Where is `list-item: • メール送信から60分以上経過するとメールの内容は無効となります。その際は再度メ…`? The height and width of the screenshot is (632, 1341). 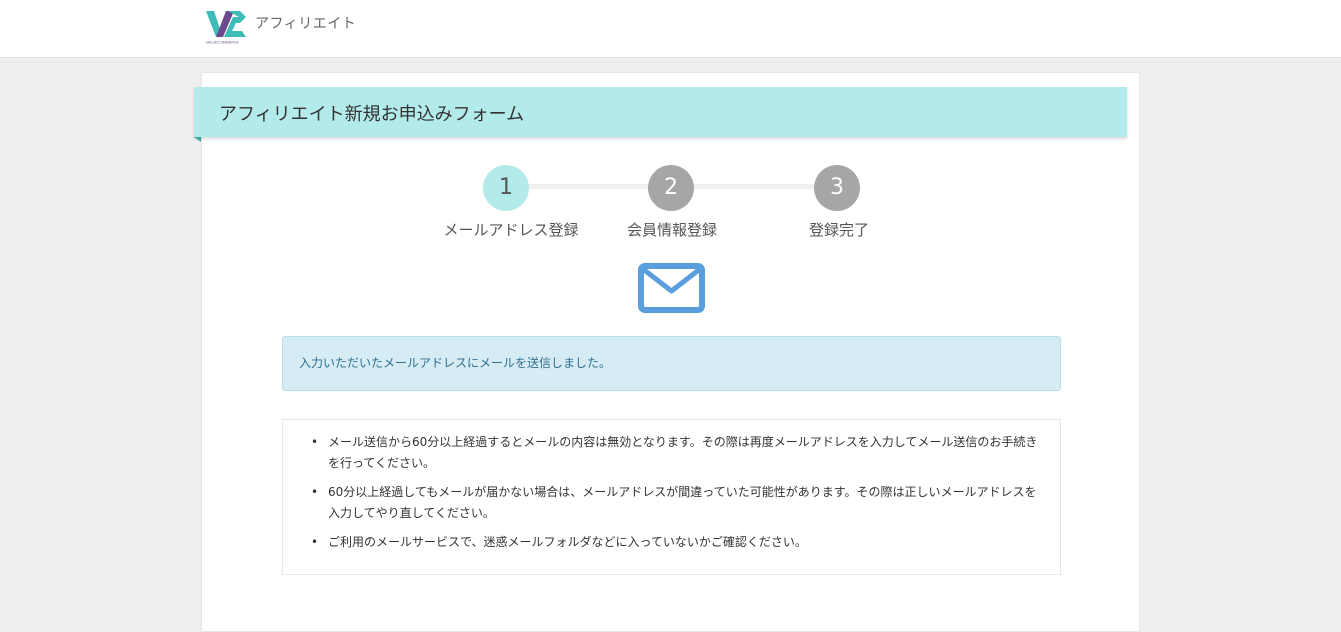
list-item: • メール送信から60分以上経過するとメールの内容は無効となります。その際は再度メ… is located at coordinates (678, 453).